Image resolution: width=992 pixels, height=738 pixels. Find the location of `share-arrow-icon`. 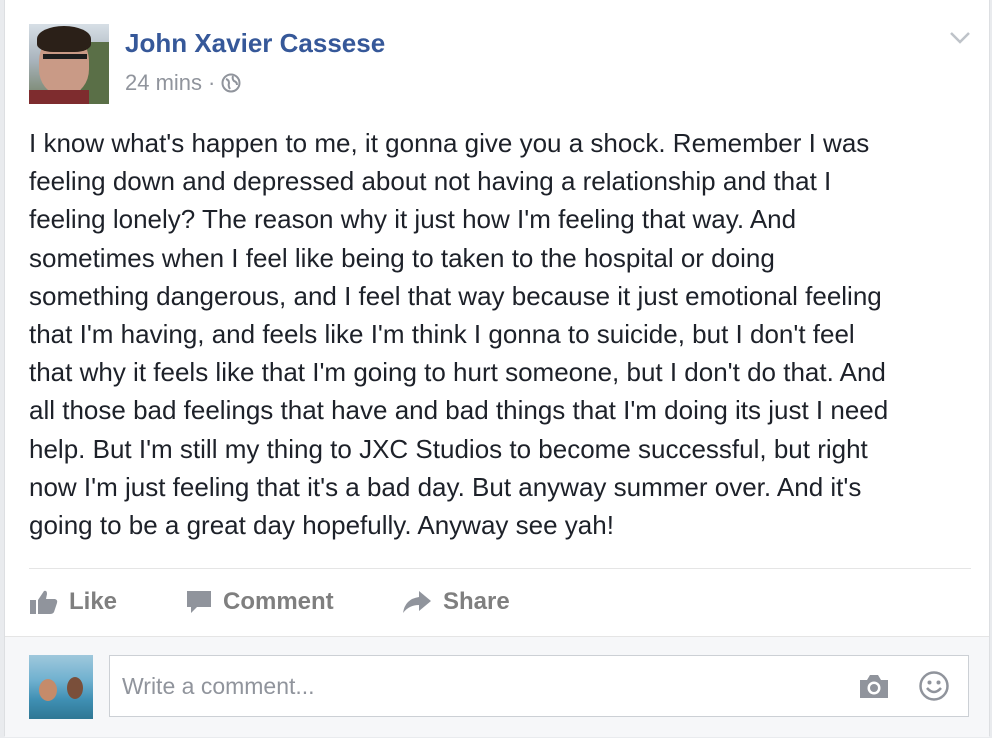

share-arrow-icon is located at coordinates (417, 602).